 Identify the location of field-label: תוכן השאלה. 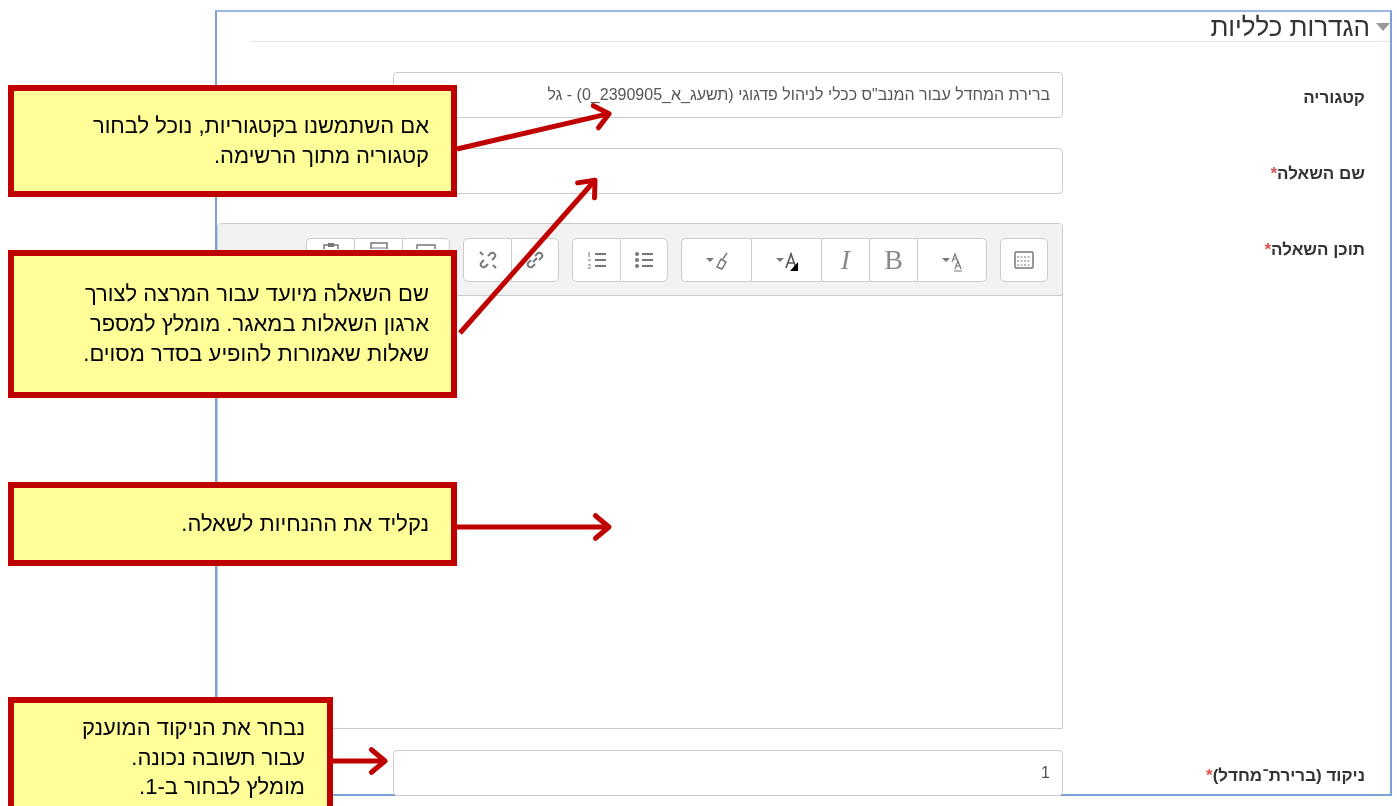
(1318, 249).